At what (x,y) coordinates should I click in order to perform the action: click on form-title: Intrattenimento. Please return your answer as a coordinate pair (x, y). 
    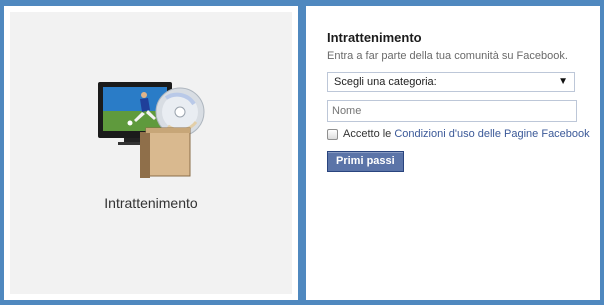
    Looking at the image, I should click on (374, 37).